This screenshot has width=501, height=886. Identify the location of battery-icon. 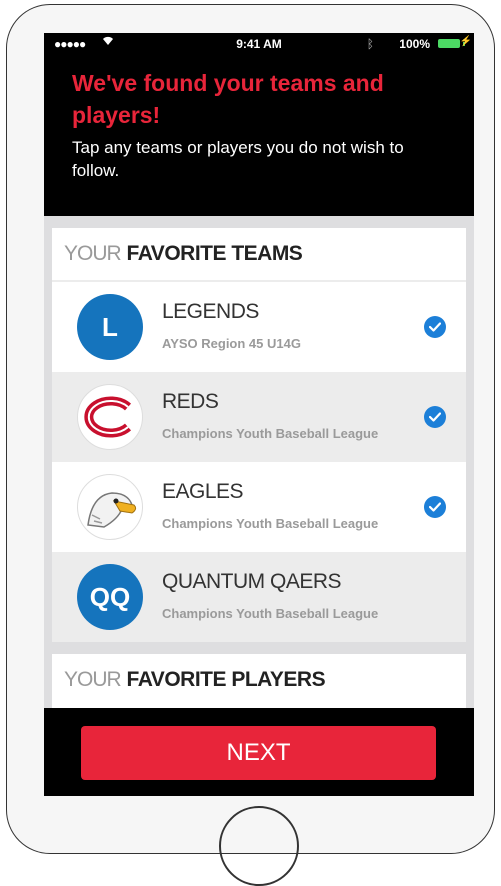
(449, 43).